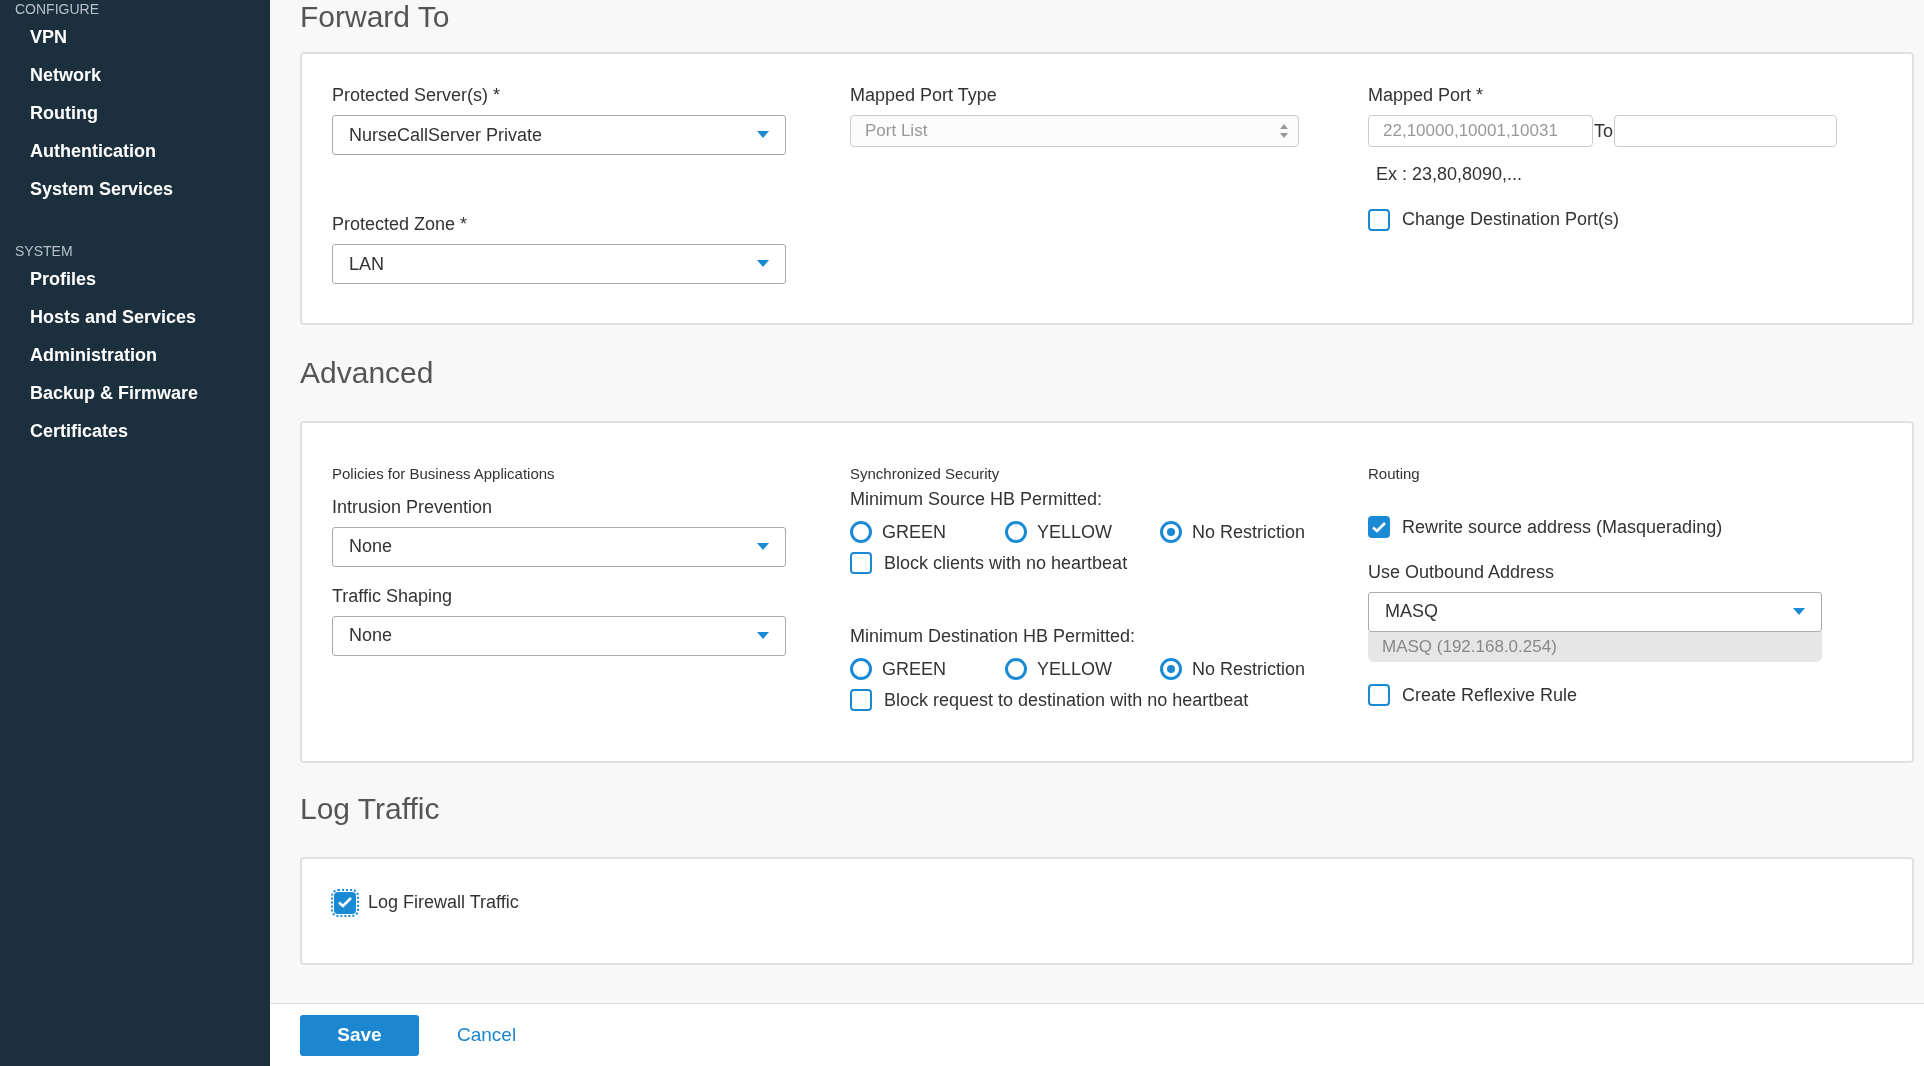 The width and height of the screenshot is (1924, 1066). Describe the element at coordinates (924, 95) in the screenshot. I see `field-label: Mapped Port Type` at that location.